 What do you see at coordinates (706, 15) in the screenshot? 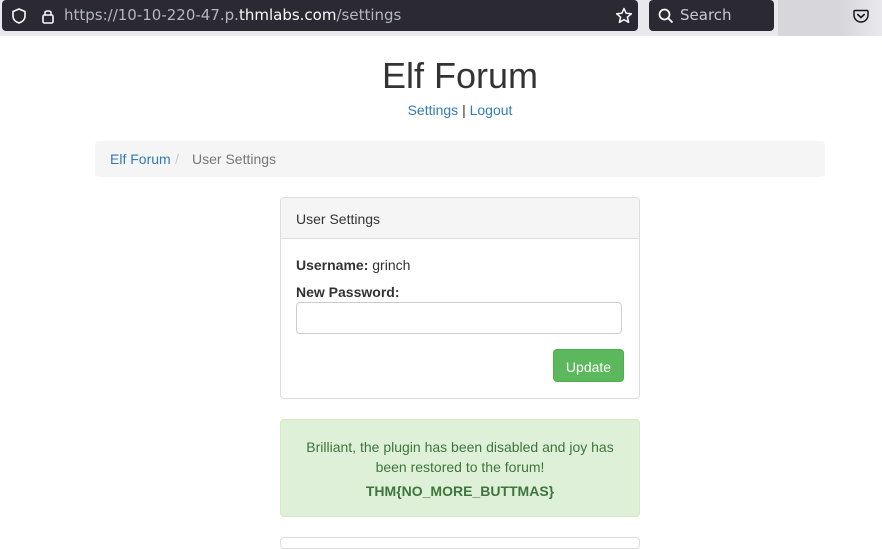
I see `search-placeholder: Search` at bounding box center [706, 15].